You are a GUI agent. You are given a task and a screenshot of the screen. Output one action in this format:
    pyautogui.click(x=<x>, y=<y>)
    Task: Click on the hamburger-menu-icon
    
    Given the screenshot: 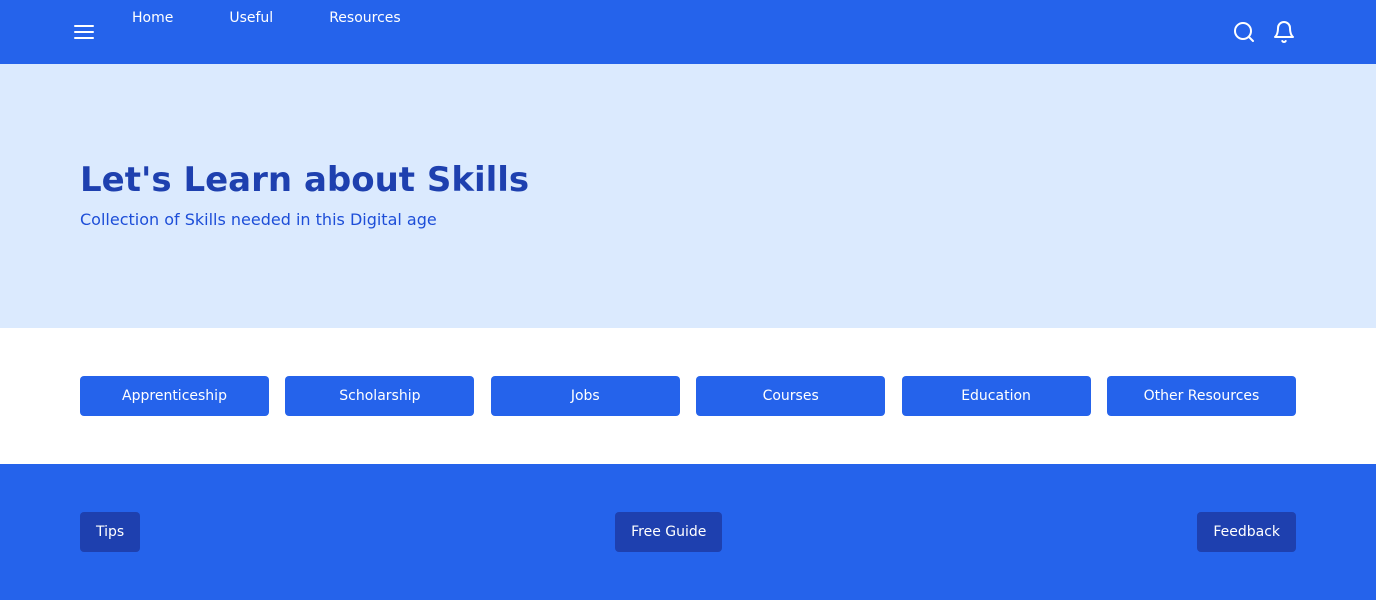 What is the action you would take?
    pyautogui.click(x=84, y=32)
    